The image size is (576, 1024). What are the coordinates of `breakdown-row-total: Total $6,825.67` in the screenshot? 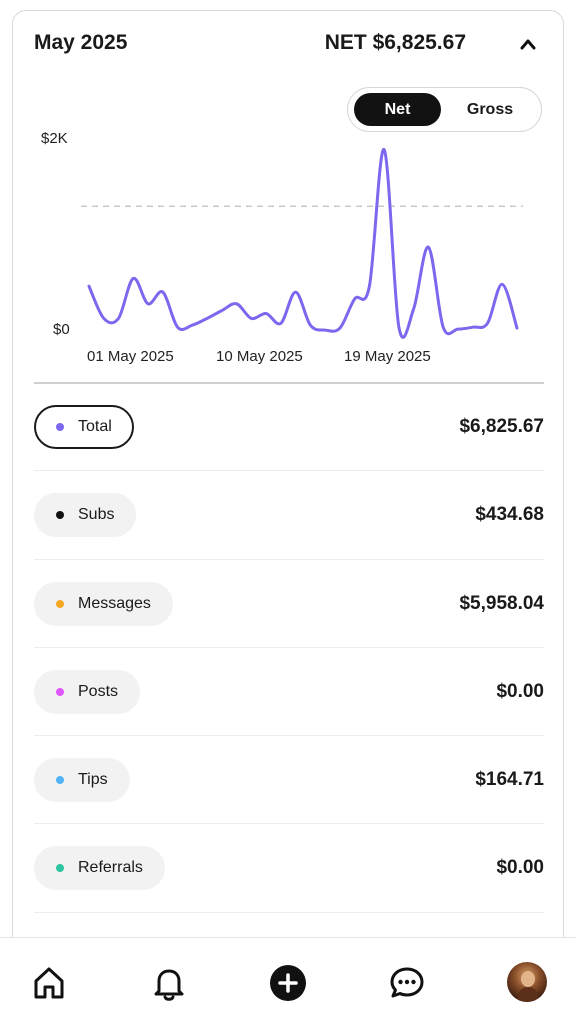 It's located at (289, 427).